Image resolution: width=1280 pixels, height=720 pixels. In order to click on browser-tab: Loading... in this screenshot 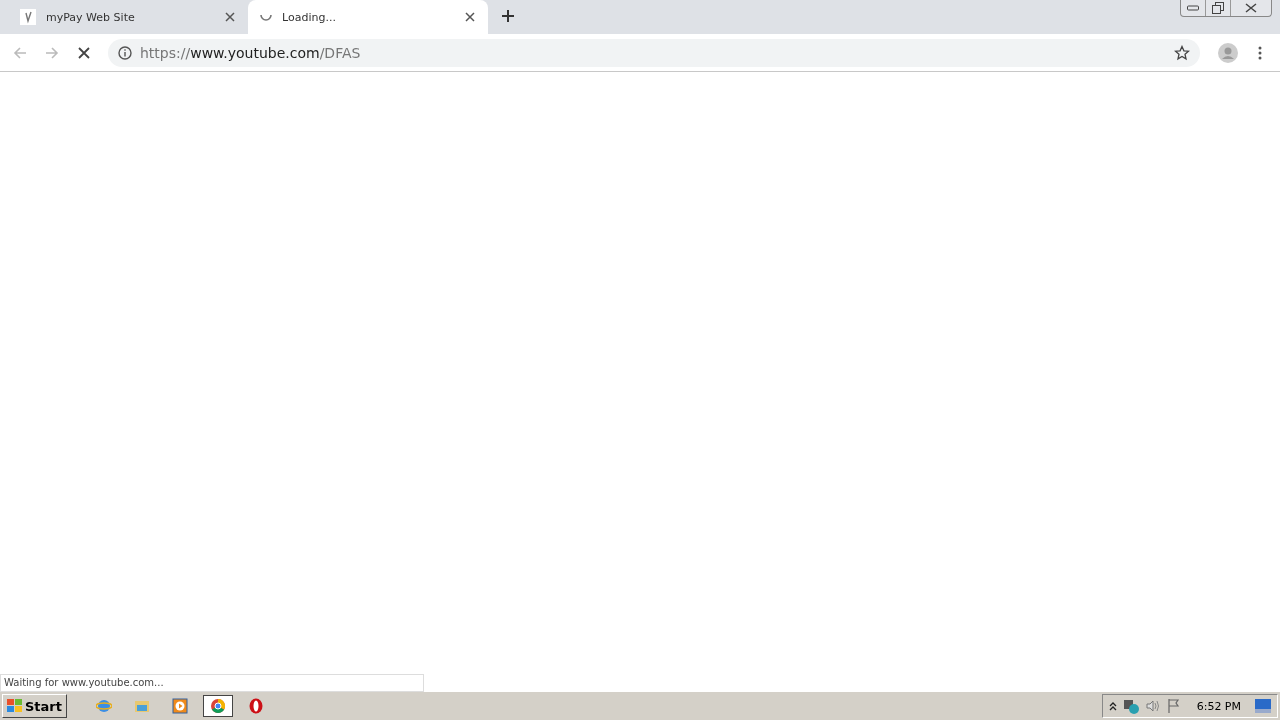, I will do `click(368, 17)`.